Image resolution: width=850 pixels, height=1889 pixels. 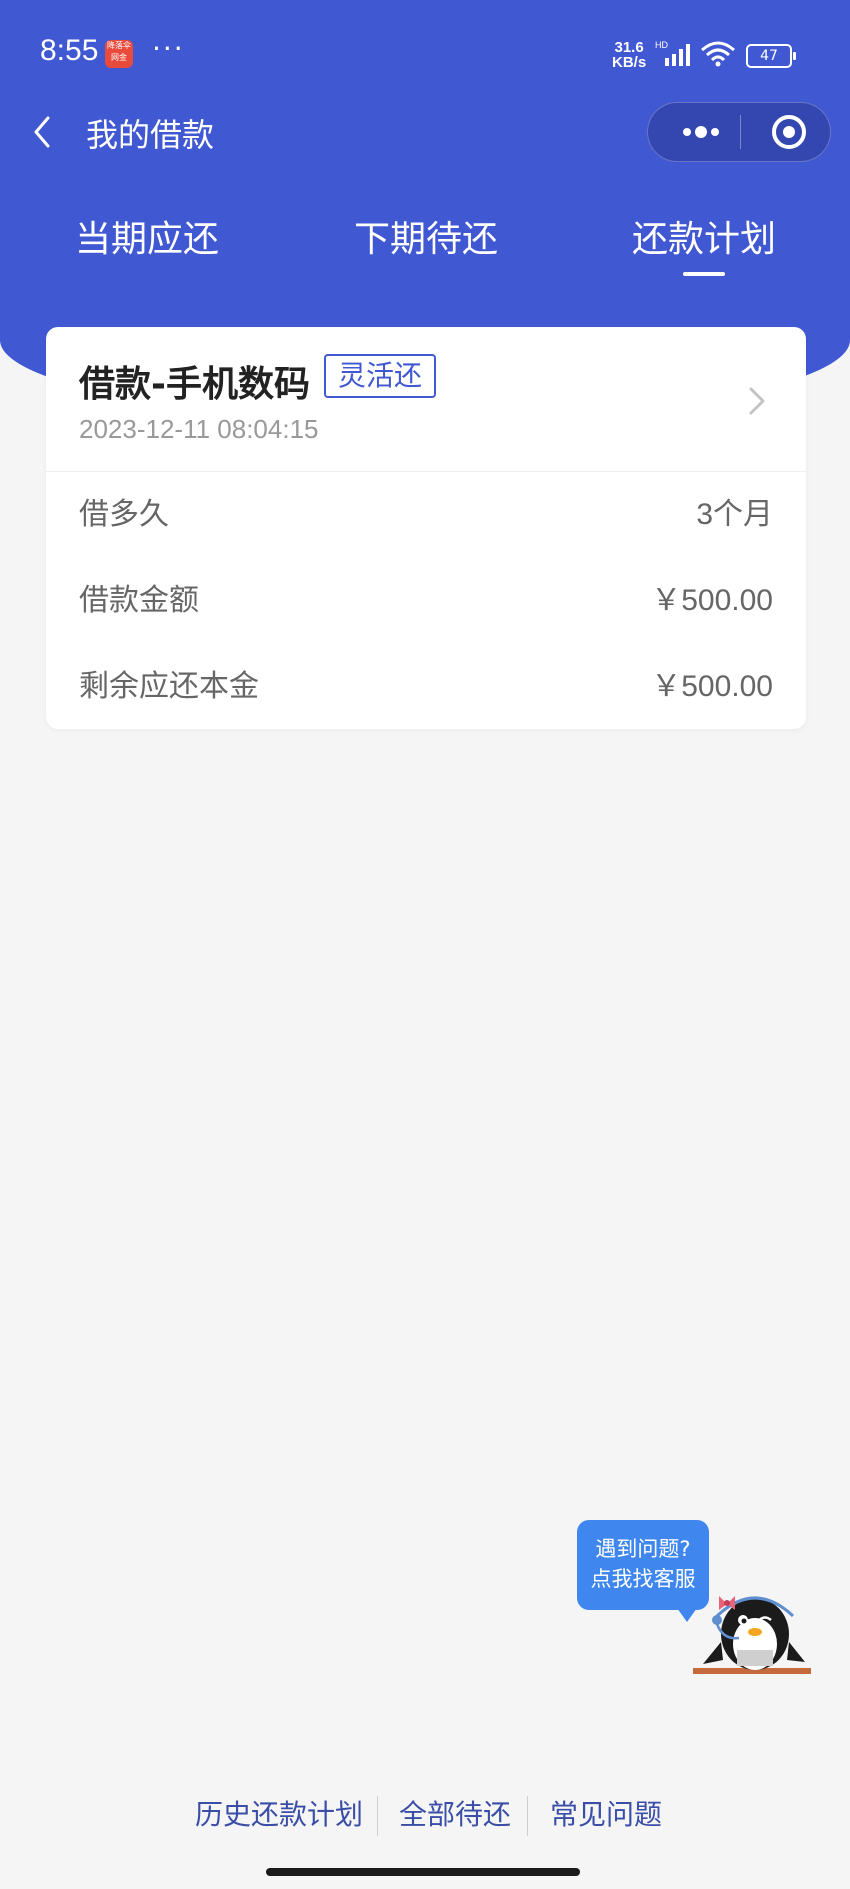 I want to click on app-notification-icon: 降落伞 网金, so click(x=119, y=54).